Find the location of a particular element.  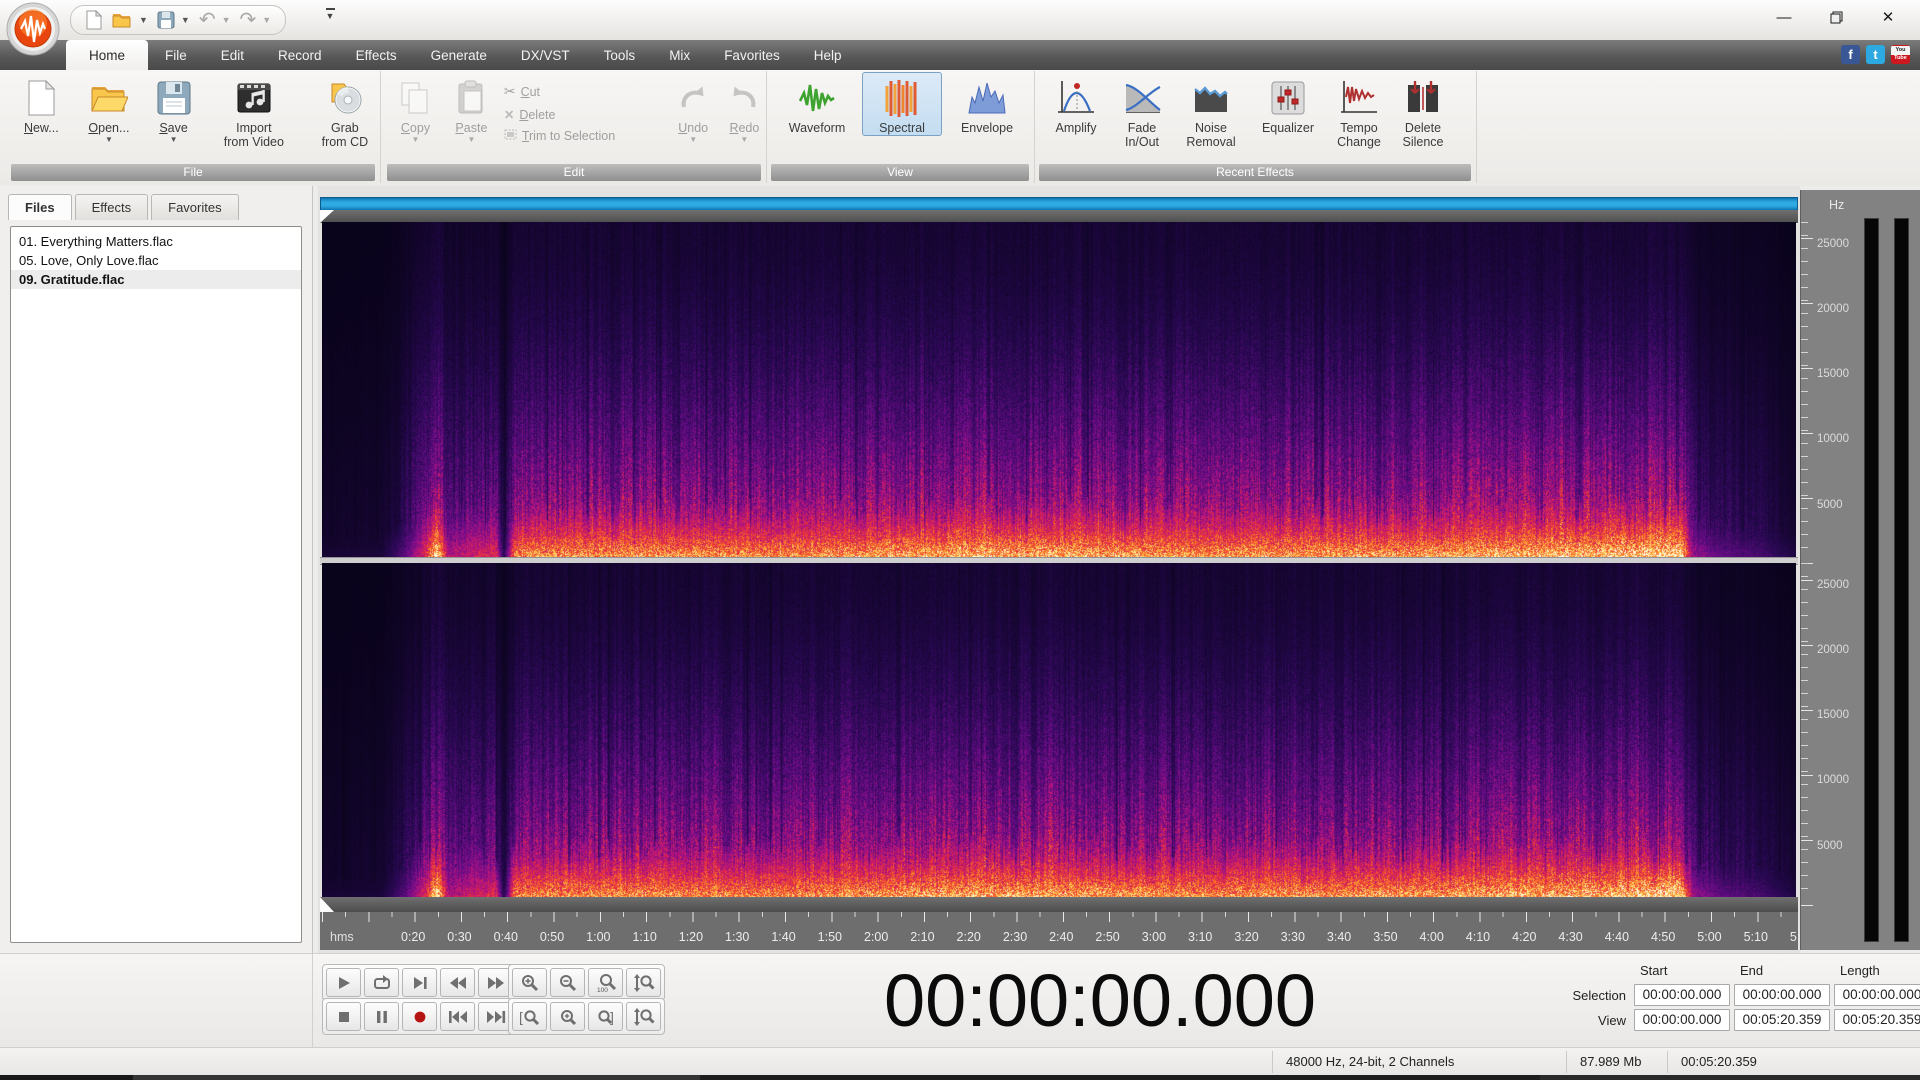

freq-major-ticks-ch2 is located at coordinates (1807, 745).